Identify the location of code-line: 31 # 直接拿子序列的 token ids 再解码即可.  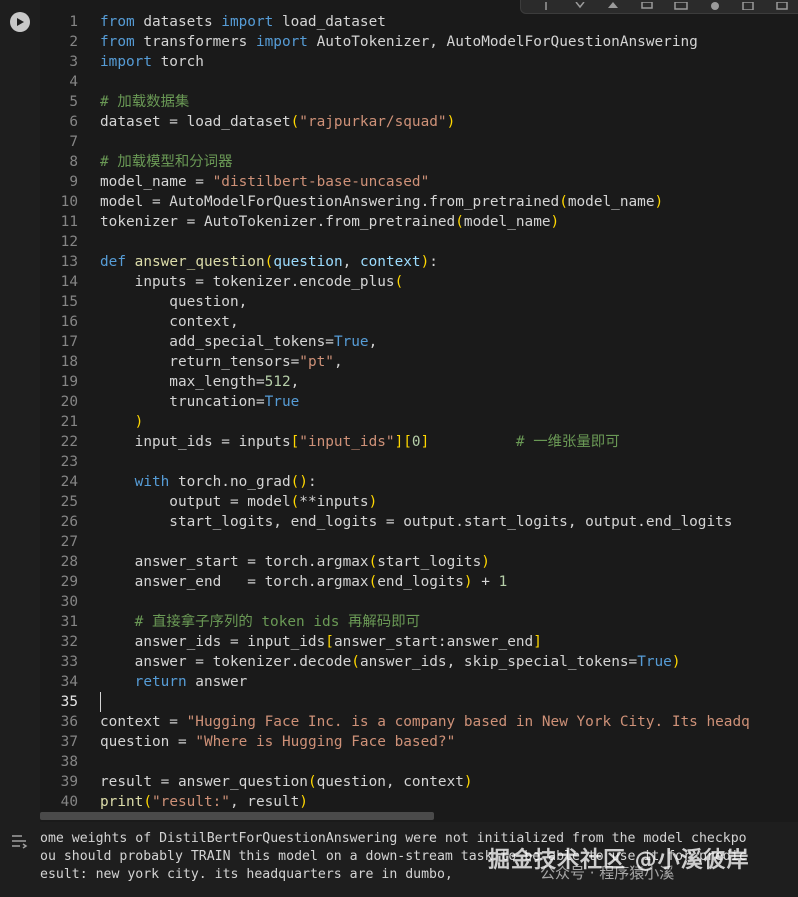
(395, 622).